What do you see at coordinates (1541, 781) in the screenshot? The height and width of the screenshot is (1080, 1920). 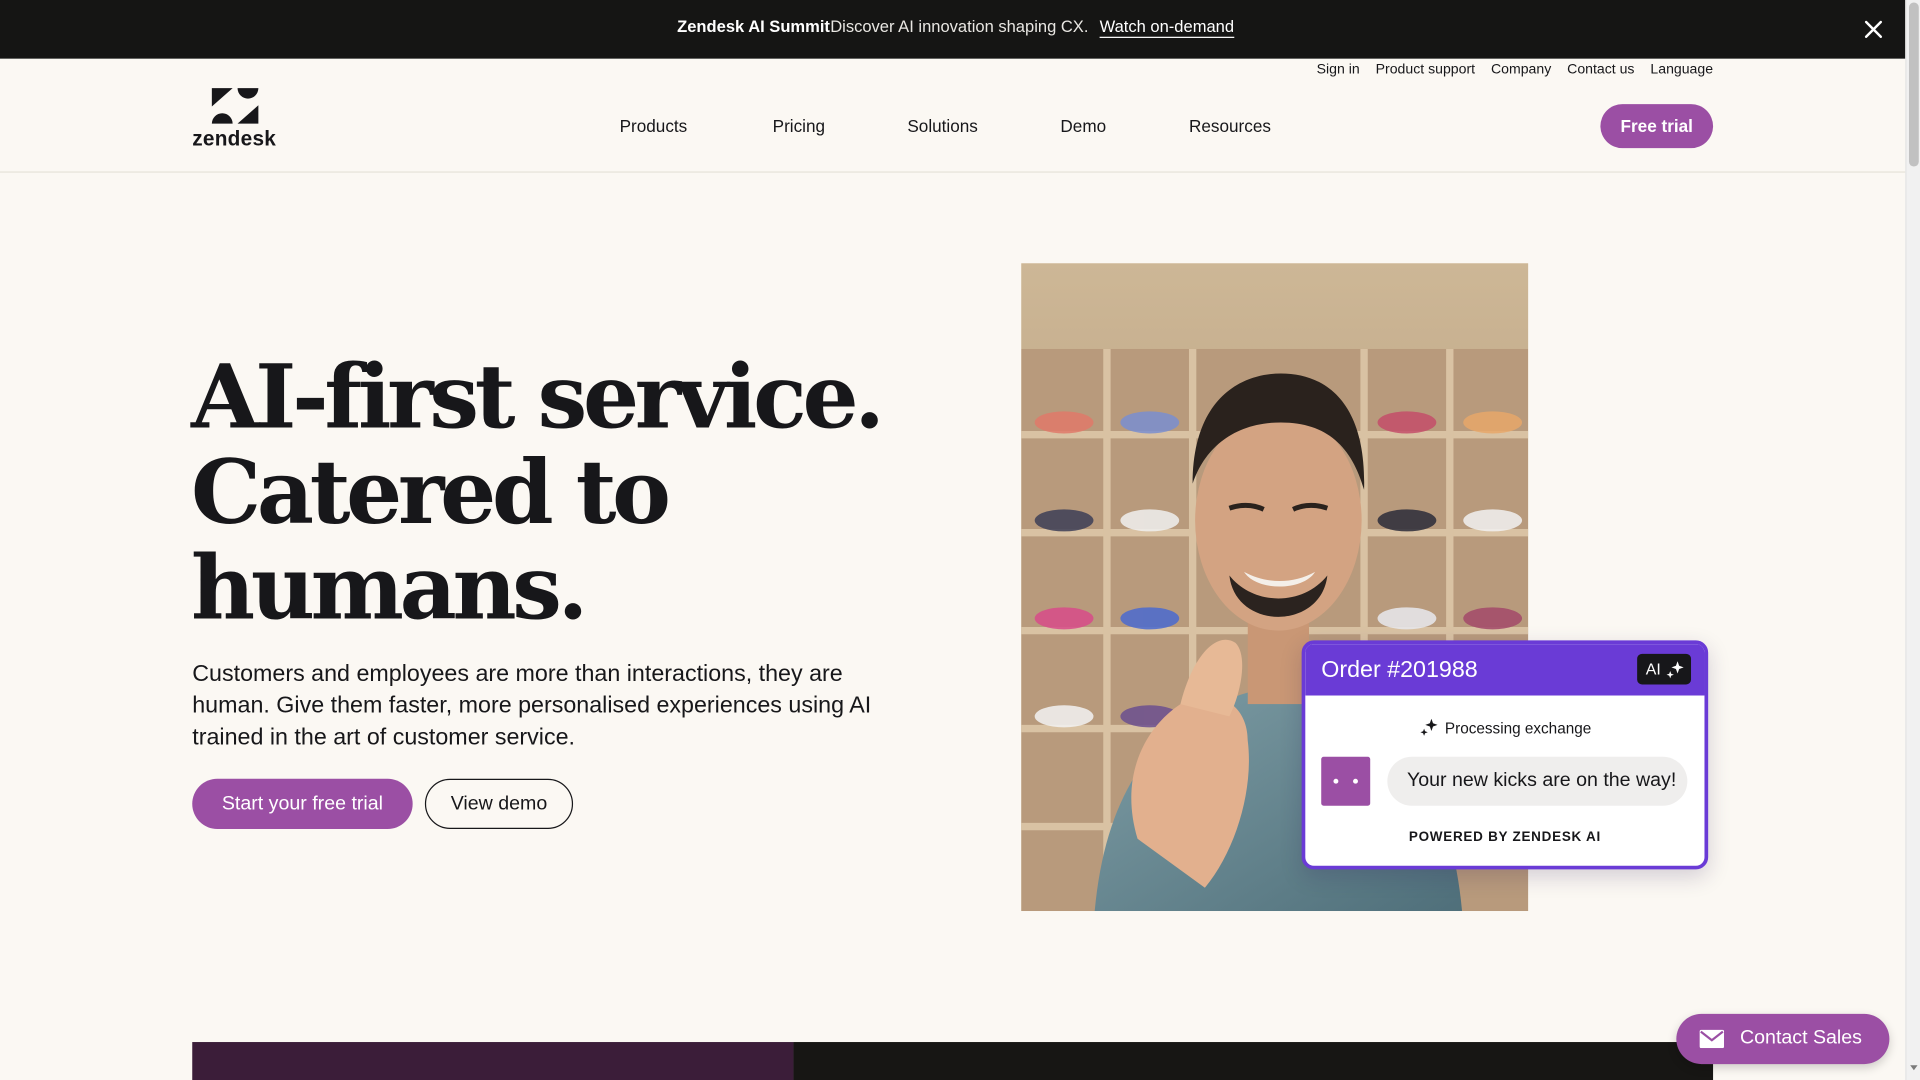 I see `chat-message-text: Your new kicks are on the way!` at bounding box center [1541, 781].